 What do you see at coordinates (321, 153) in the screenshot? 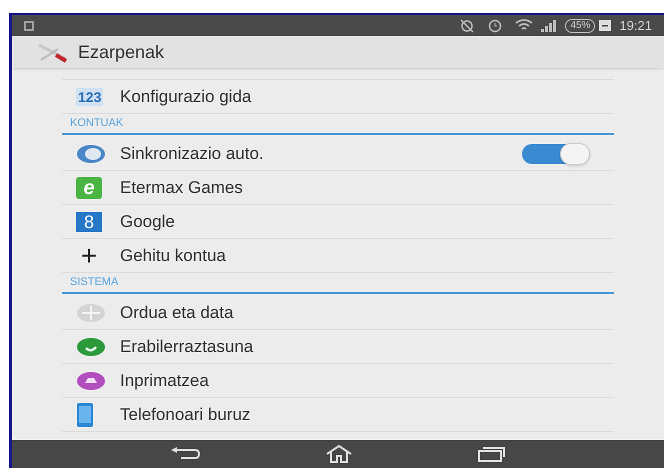
I see `setting-label: Sinkronizazio auto.` at bounding box center [321, 153].